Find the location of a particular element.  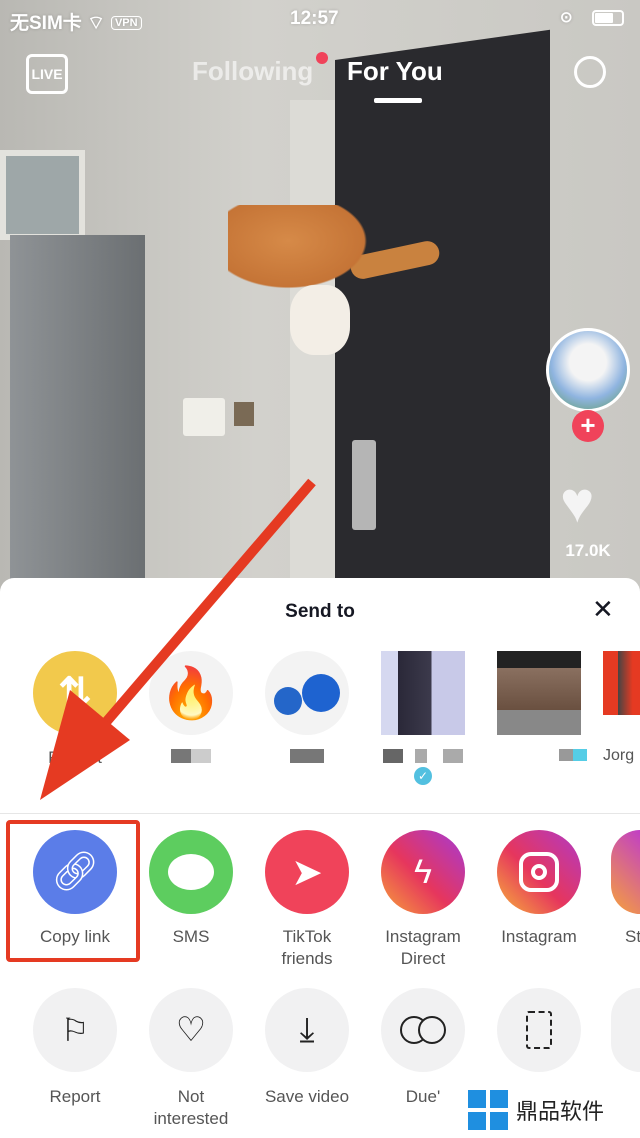

highlight-box is located at coordinates (73, 891).